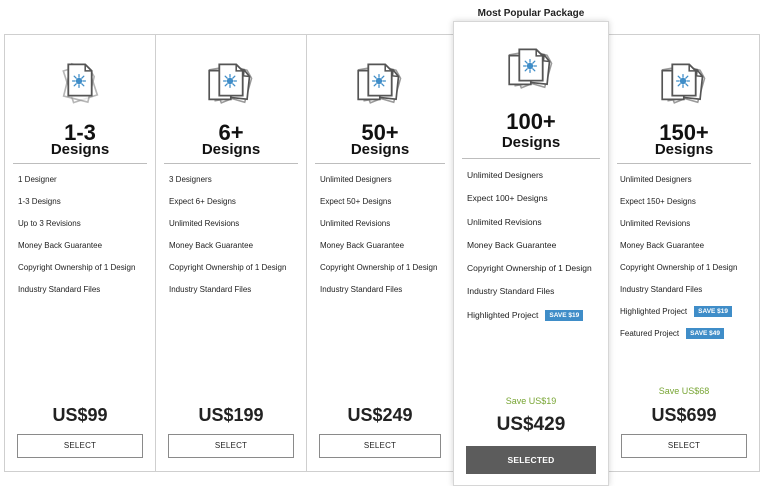  Describe the element at coordinates (705, 333) in the screenshot. I see `save-badge: SAVE $49` at that location.